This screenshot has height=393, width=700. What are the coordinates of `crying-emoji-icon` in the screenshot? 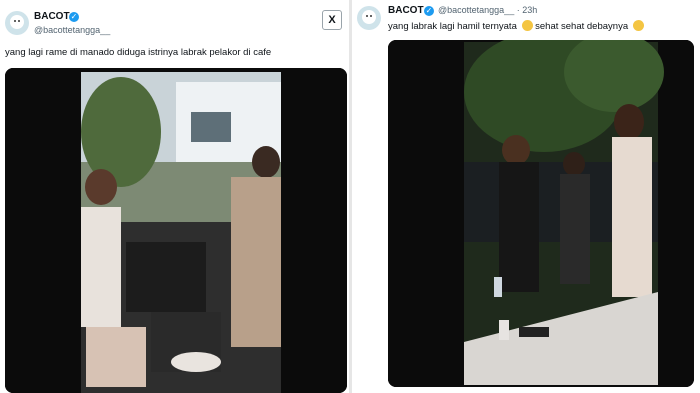 It's located at (527, 25).